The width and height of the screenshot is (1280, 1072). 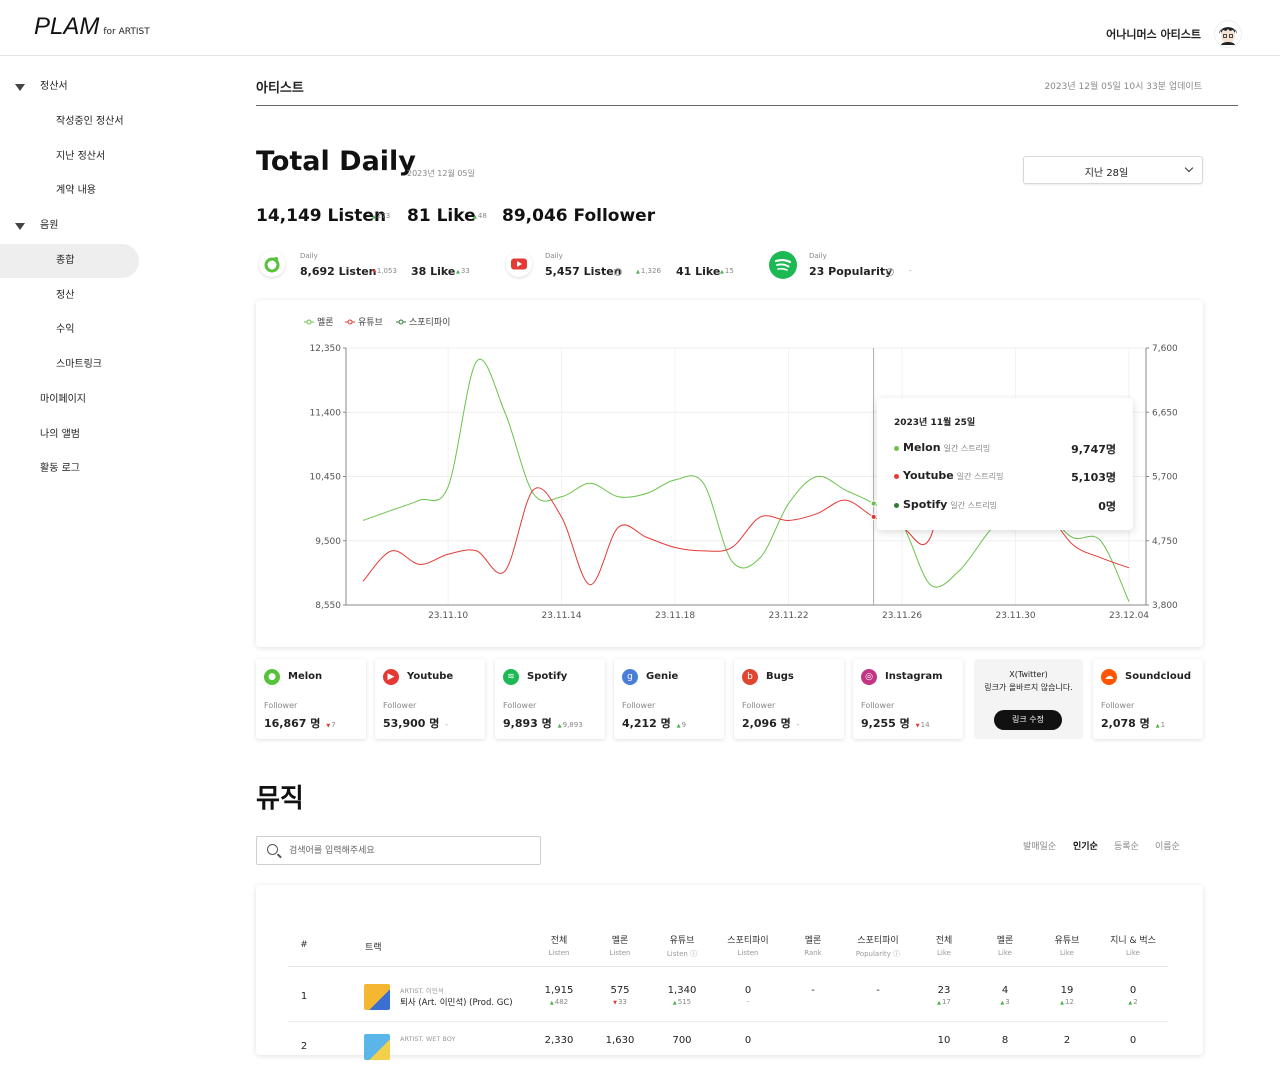 I want to click on cell-delta: 17, so click(x=944, y=1002).